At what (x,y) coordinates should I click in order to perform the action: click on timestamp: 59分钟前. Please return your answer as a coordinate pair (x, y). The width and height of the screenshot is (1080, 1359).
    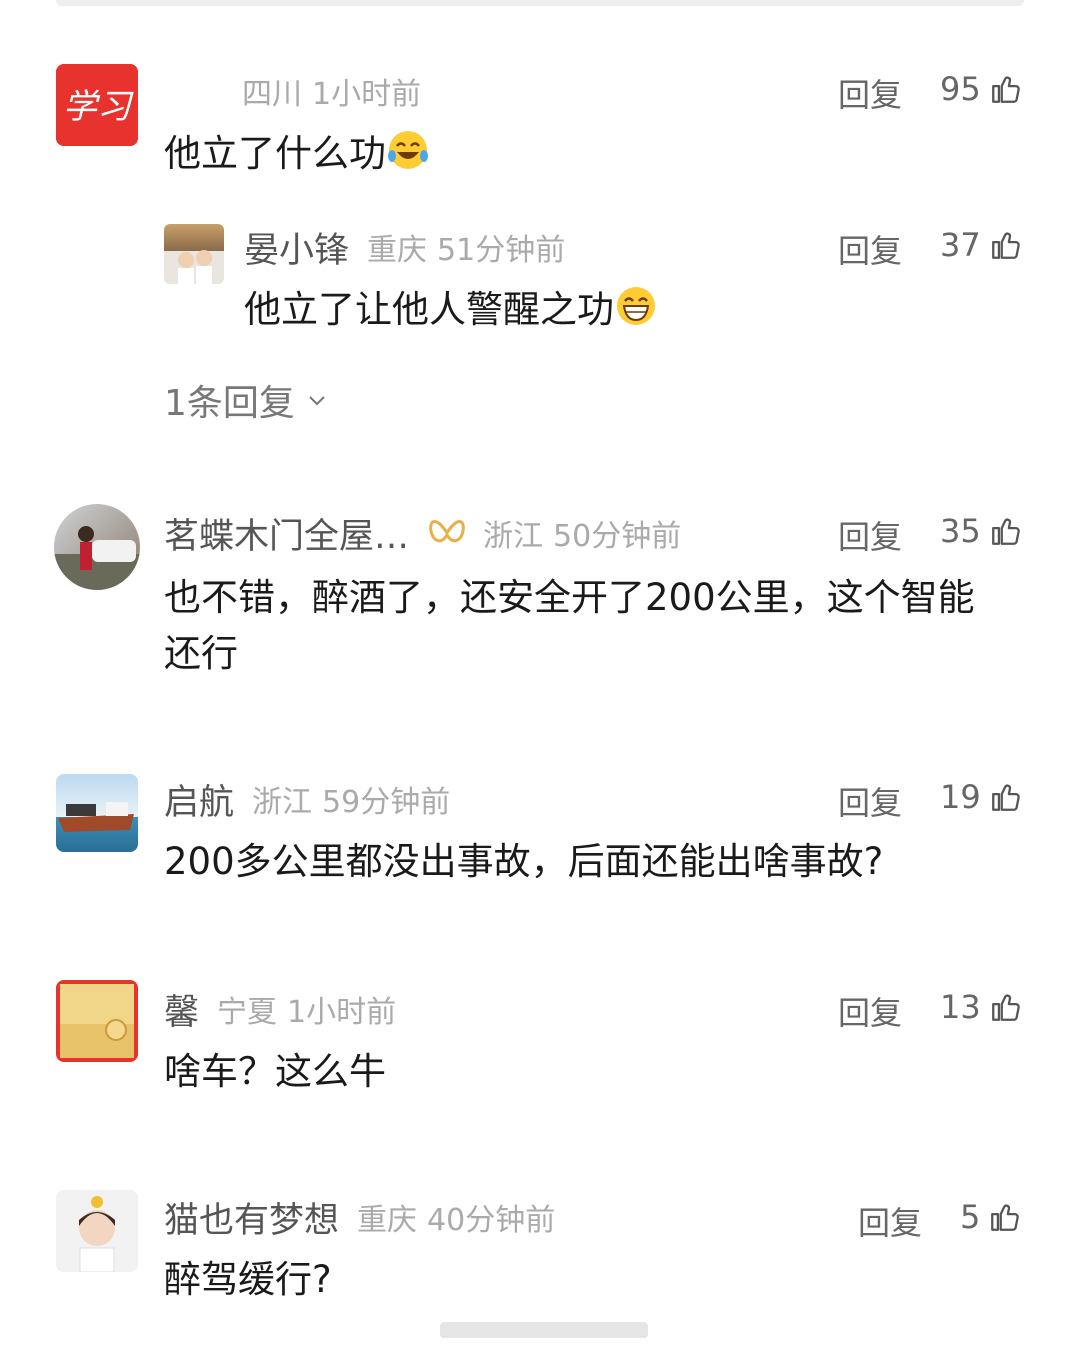
    Looking at the image, I should click on (386, 802).